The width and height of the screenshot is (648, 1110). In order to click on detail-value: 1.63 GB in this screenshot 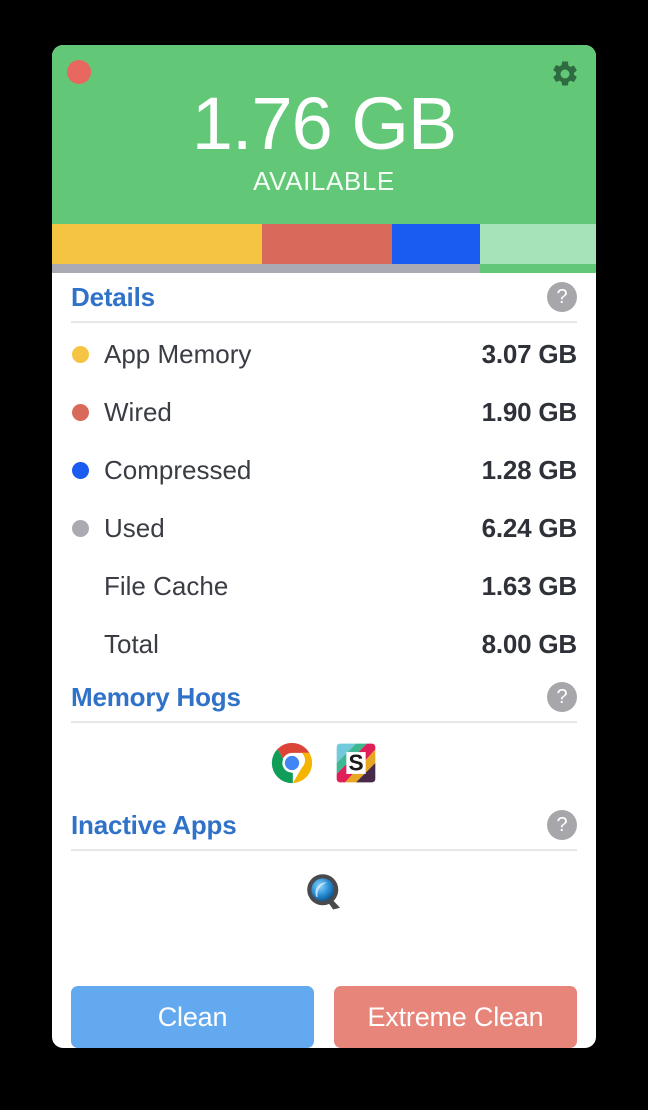, I will do `click(529, 585)`.